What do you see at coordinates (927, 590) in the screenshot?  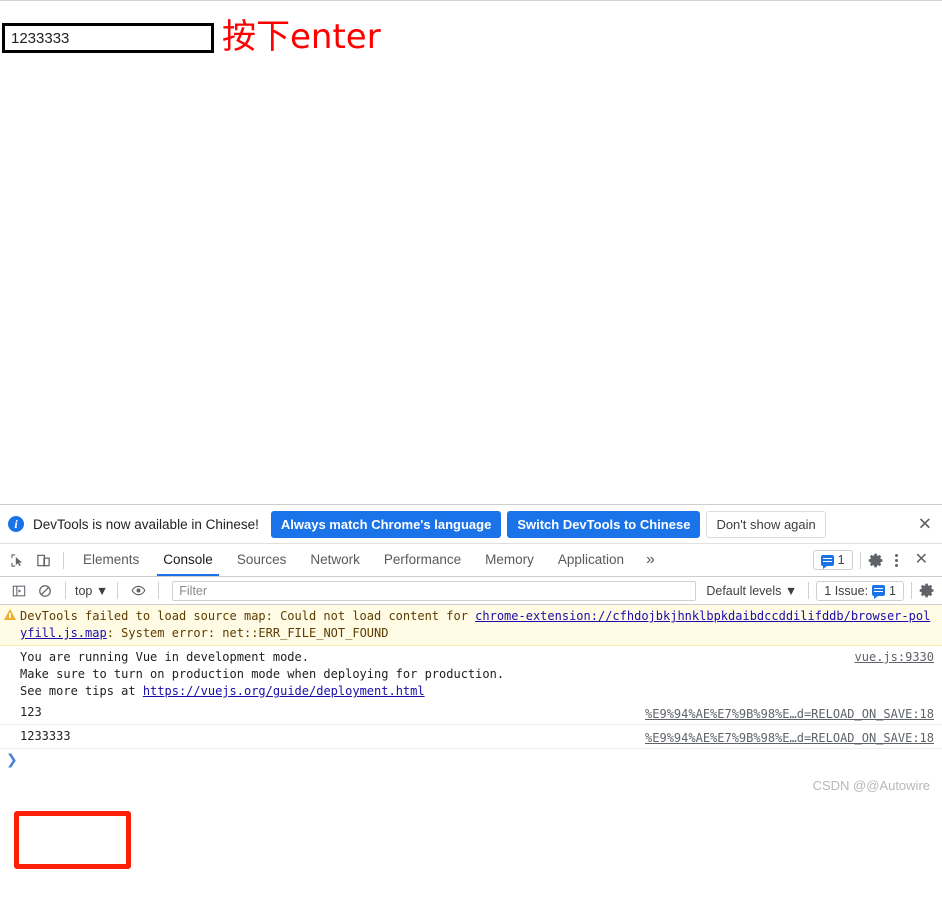 I see `console-settings-gear-icon` at bounding box center [927, 590].